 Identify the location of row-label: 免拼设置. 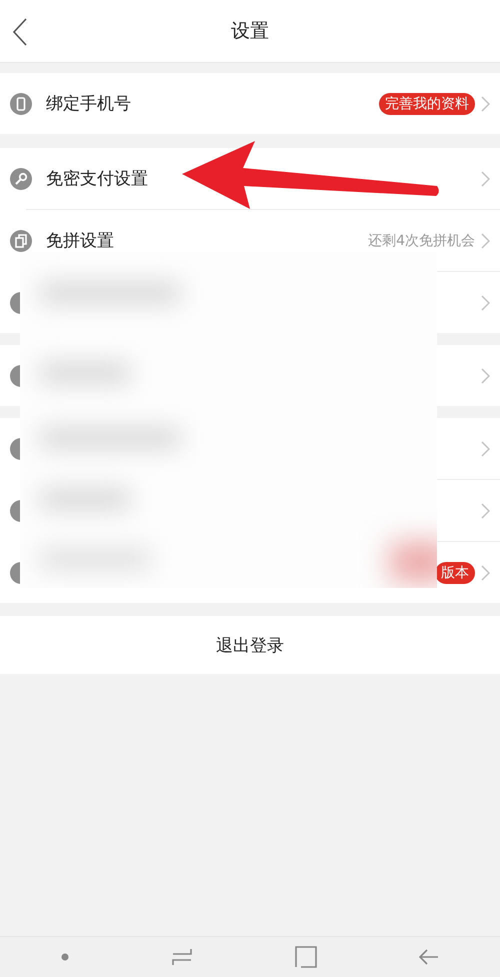
(80, 241).